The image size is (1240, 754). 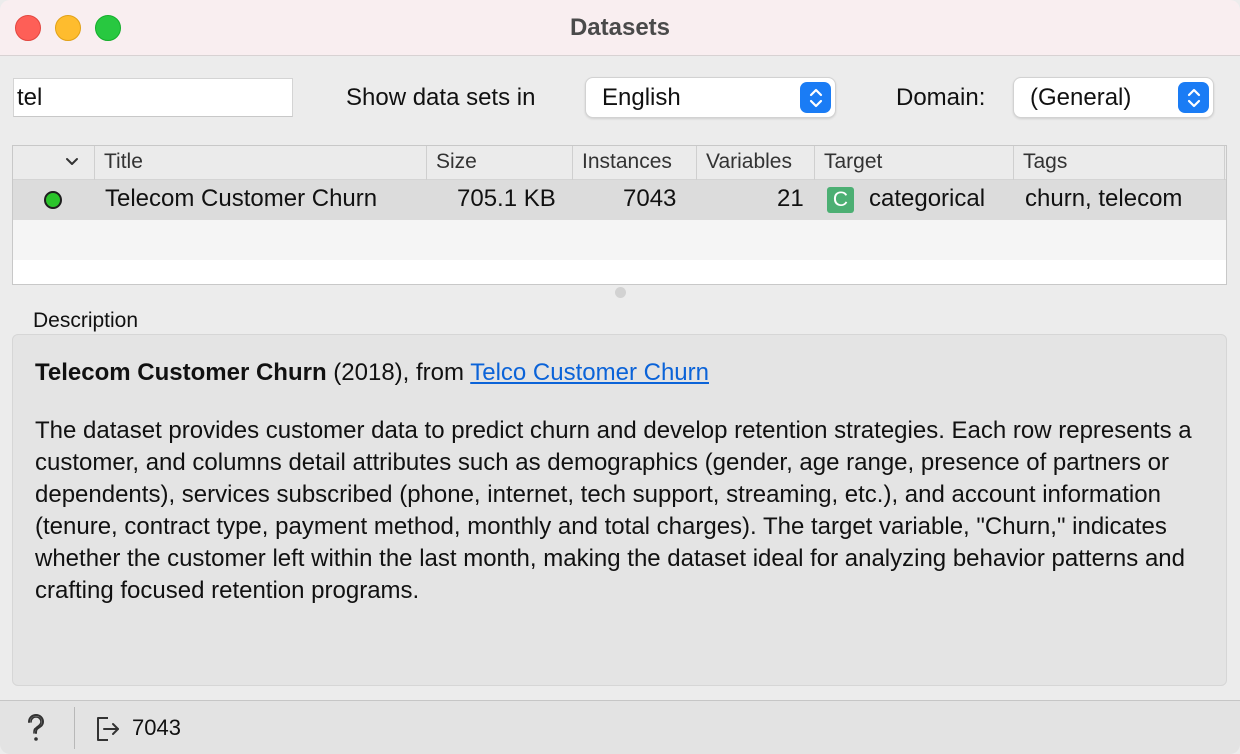 What do you see at coordinates (72, 161) in the screenshot?
I see `chevron-down-icon` at bounding box center [72, 161].